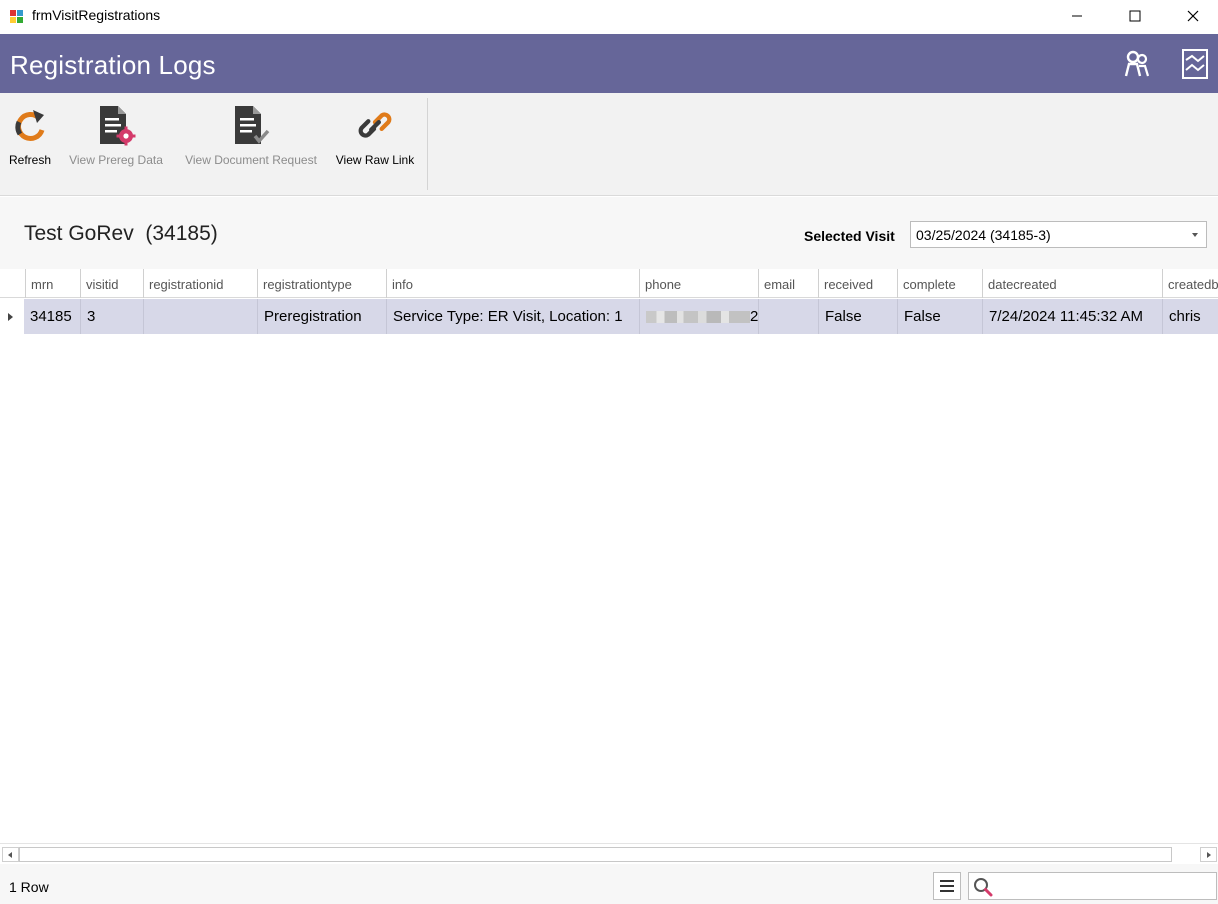  I want to click on status-bar: 1 Row, so click(609, 884).